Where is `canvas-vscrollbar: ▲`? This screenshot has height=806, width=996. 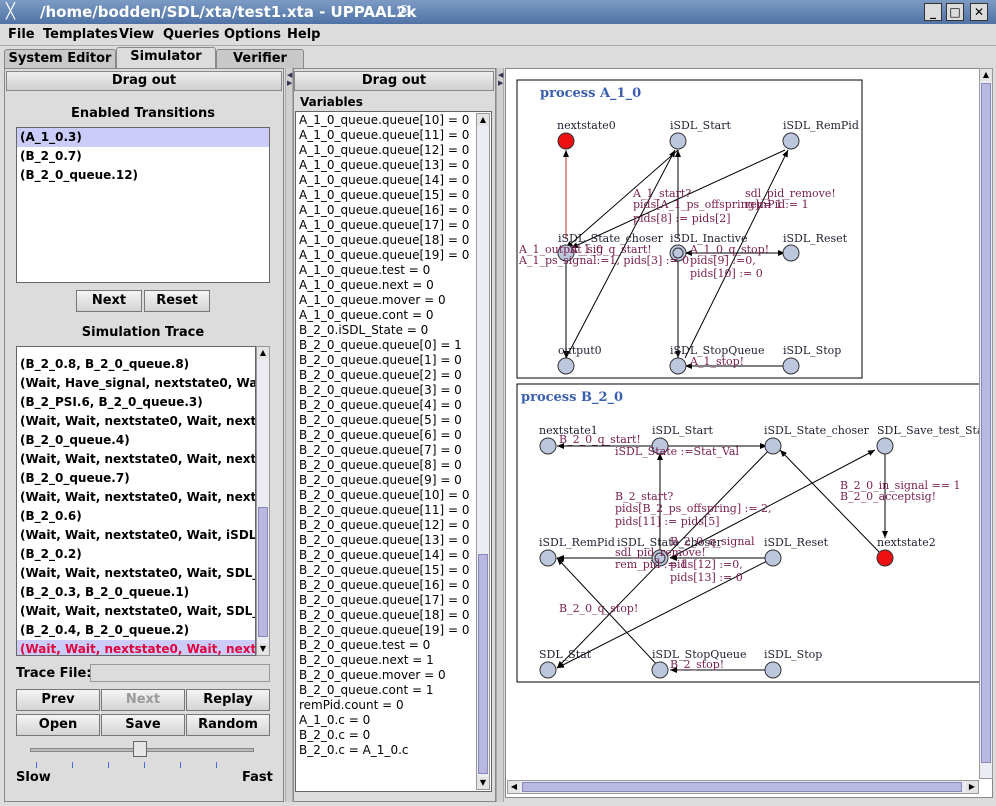 canvas-vscrollbar: ▲ is located at coordinates (986, 423).